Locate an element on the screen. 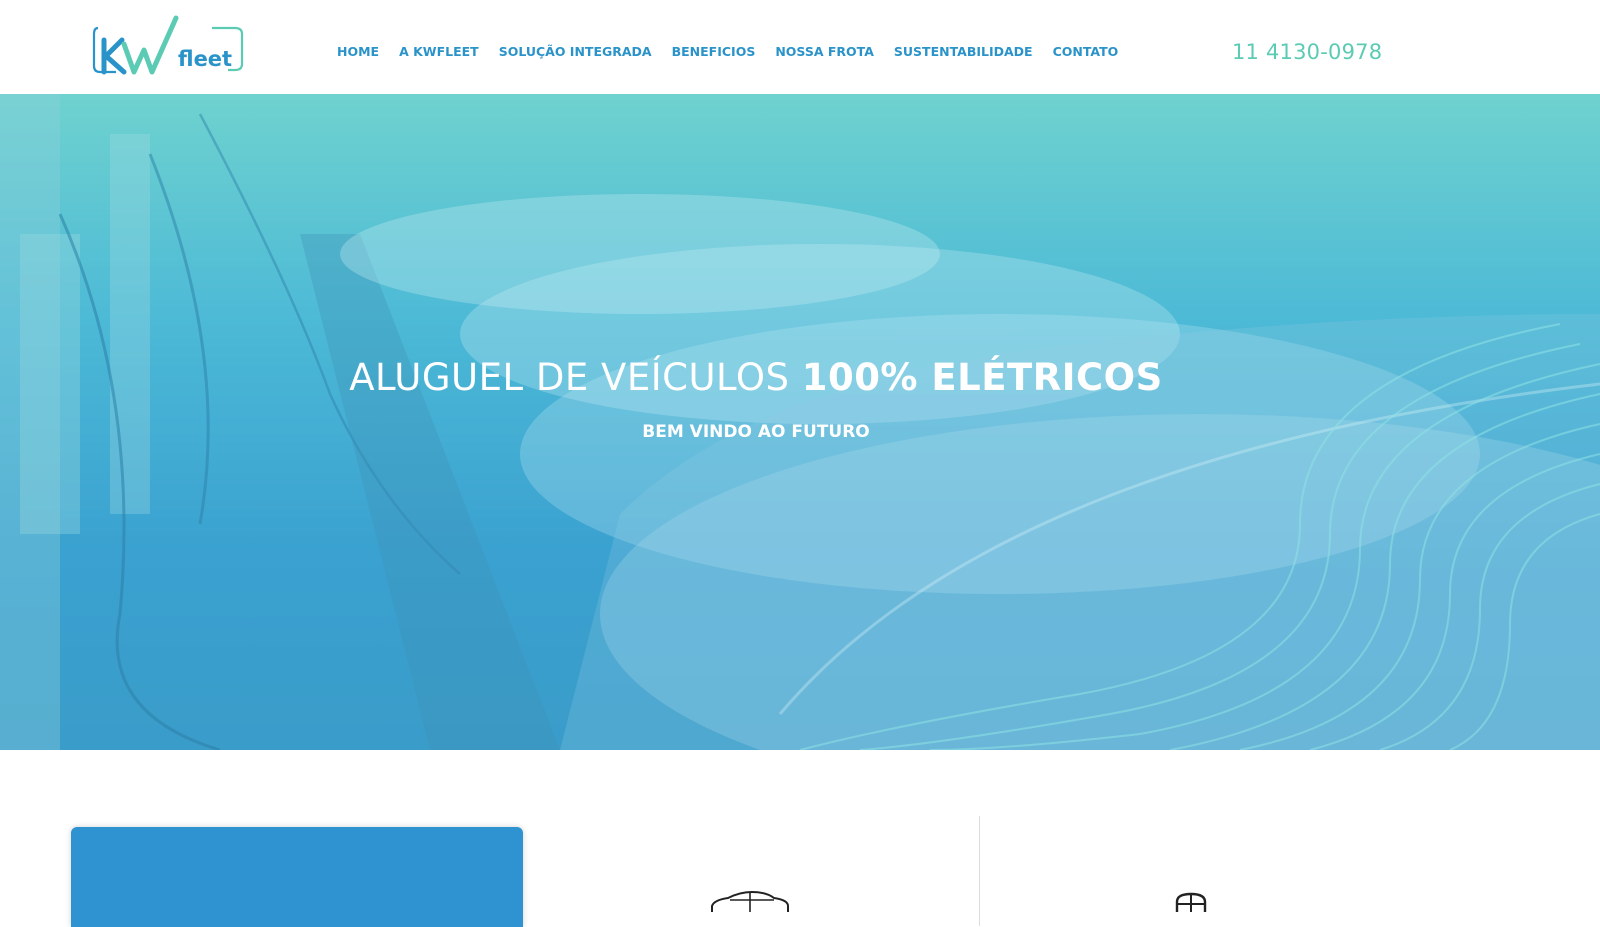 The height and width of the screenshot is (927, 1600). nav-home: HOME is located at coordinates (358, 51).